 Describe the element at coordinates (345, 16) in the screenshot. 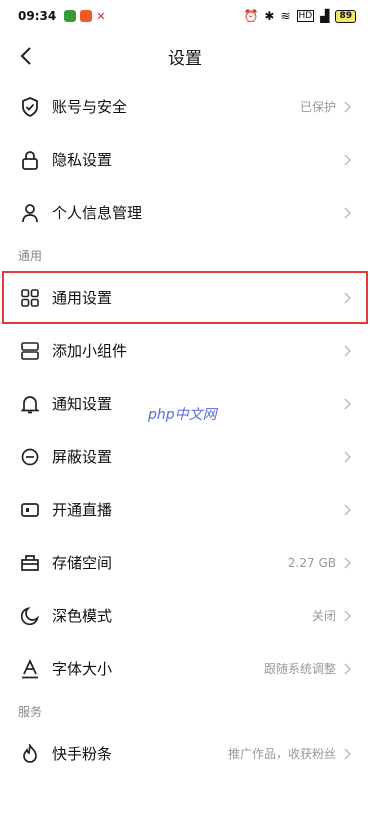

I see `battery-icon: 89` at that location.